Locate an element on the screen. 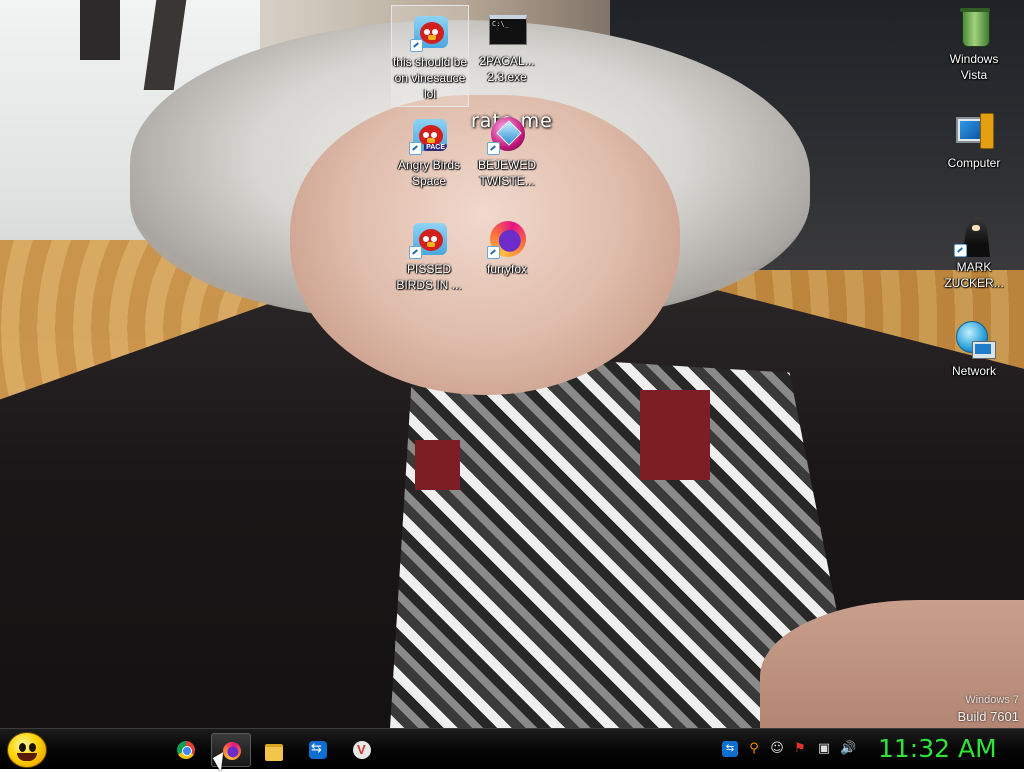 This screenshot has height=772, width=1024. folder-icon is located at coordinates (274, 752).